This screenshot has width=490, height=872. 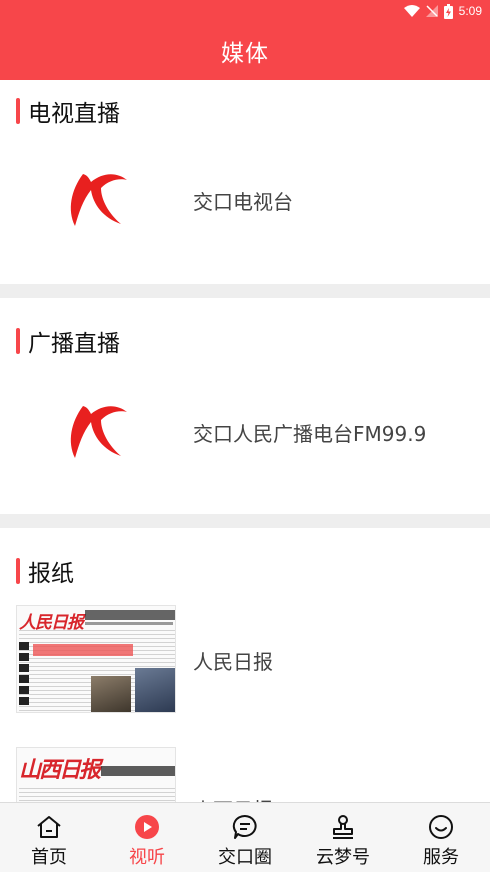 What do you see at coordinates (49, 827) in the screenshot?
I see `home-icon` at bounding box center [49, 827].